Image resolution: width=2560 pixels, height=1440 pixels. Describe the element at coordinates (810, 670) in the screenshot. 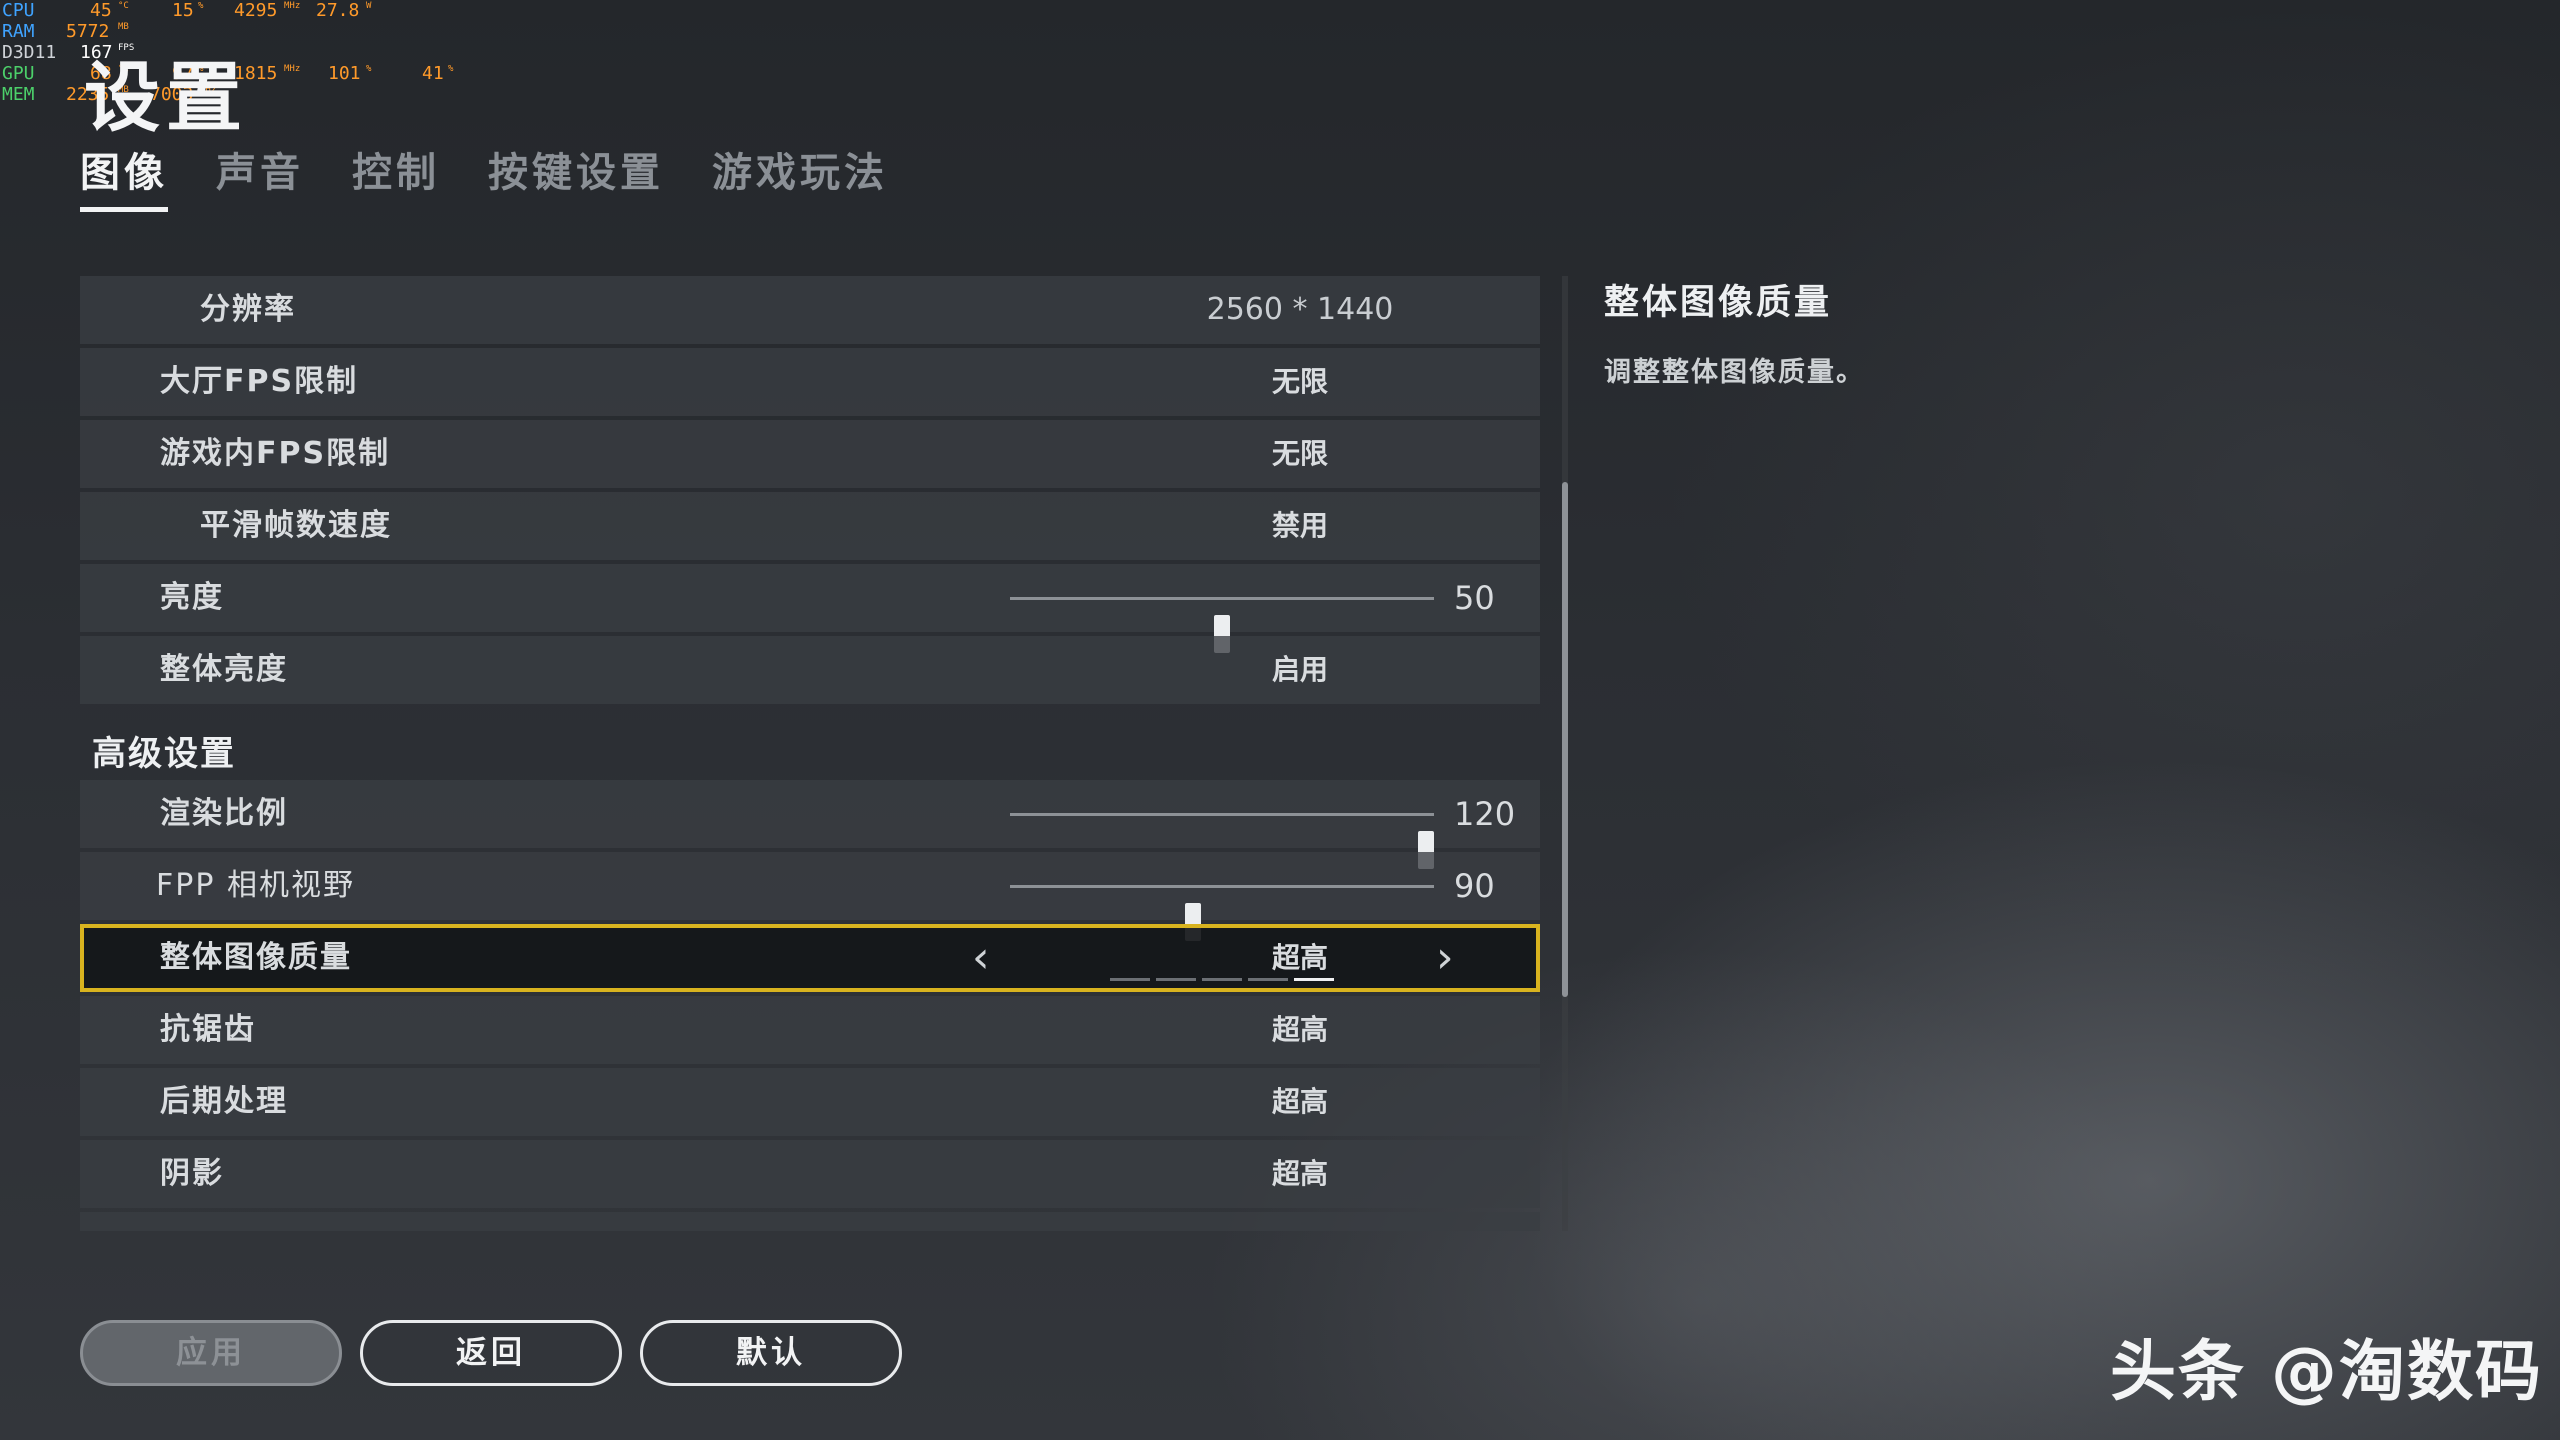

I see `setting-overall-brightness: 整体亮度 启用` at that location.